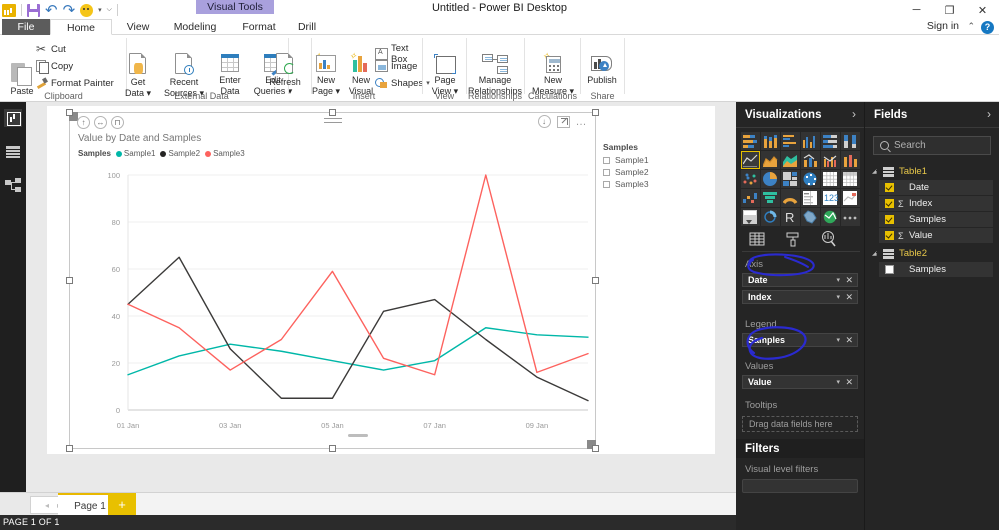  Describe the element at coordinates (790, 217) in the screenshot. I see `visual-type-r-script-visual: R` at that location.